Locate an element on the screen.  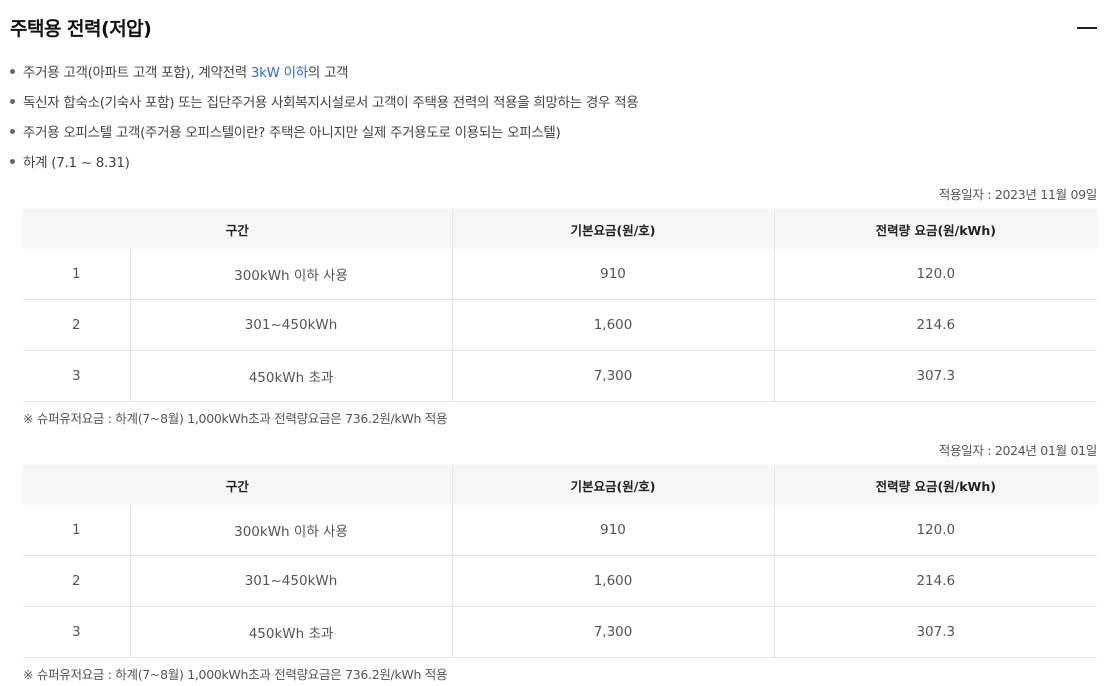
list-item: 하계 (7.1 ~ 8.31) is located at coordinates (324, 168).